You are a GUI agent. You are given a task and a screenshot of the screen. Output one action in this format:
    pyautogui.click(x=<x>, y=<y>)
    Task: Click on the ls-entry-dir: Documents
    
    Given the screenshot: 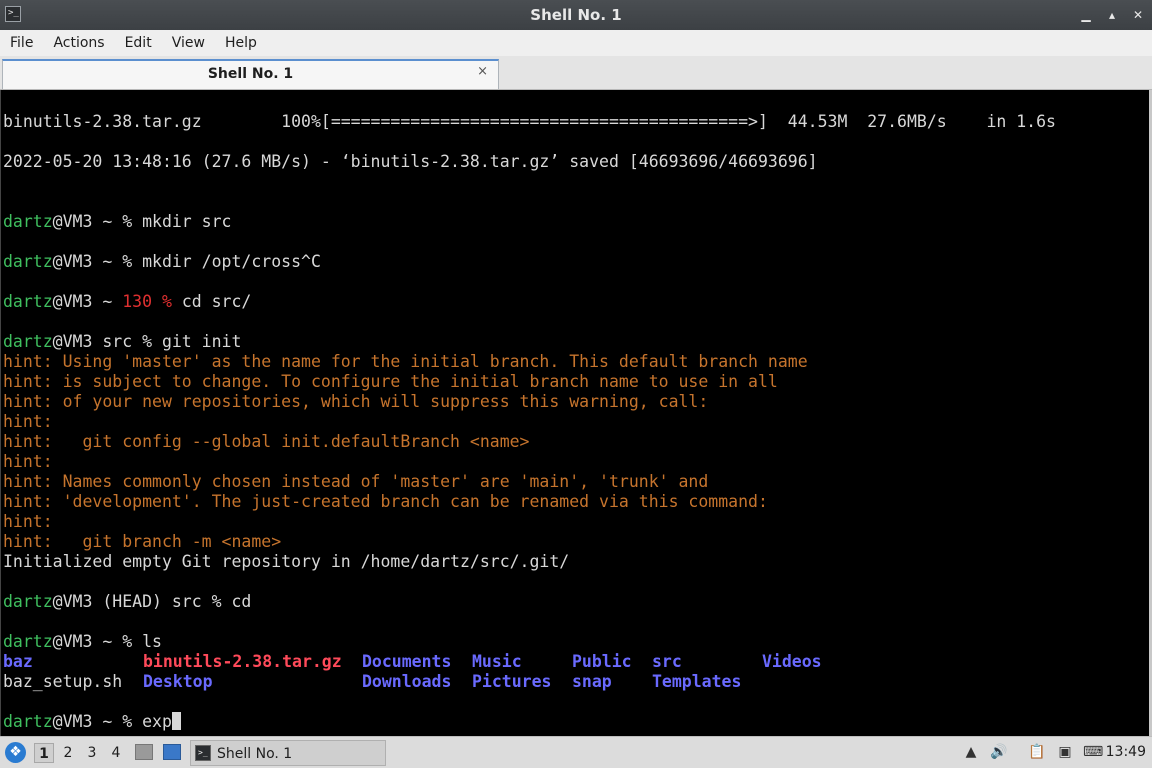 What is the action you would take?
    pyautogui.click(x=407, y=661)
    